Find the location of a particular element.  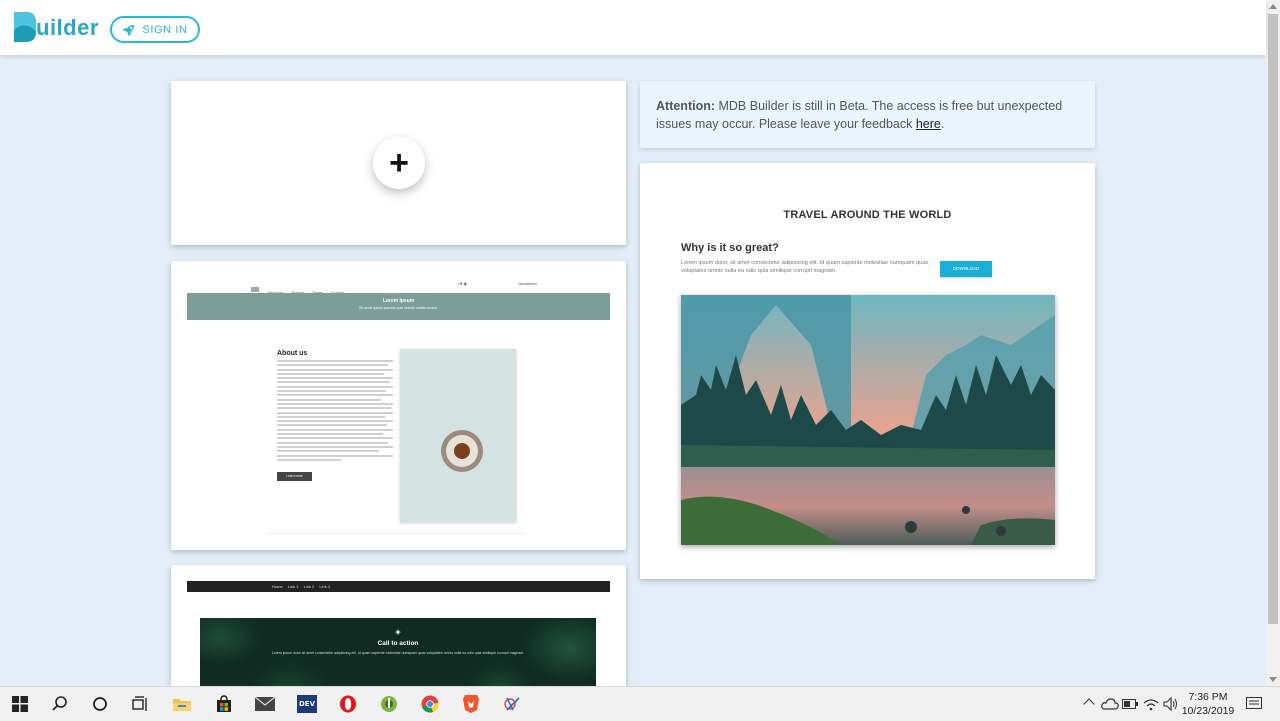

mini-cta-title: Call to action is located at coordinates (398, 643).